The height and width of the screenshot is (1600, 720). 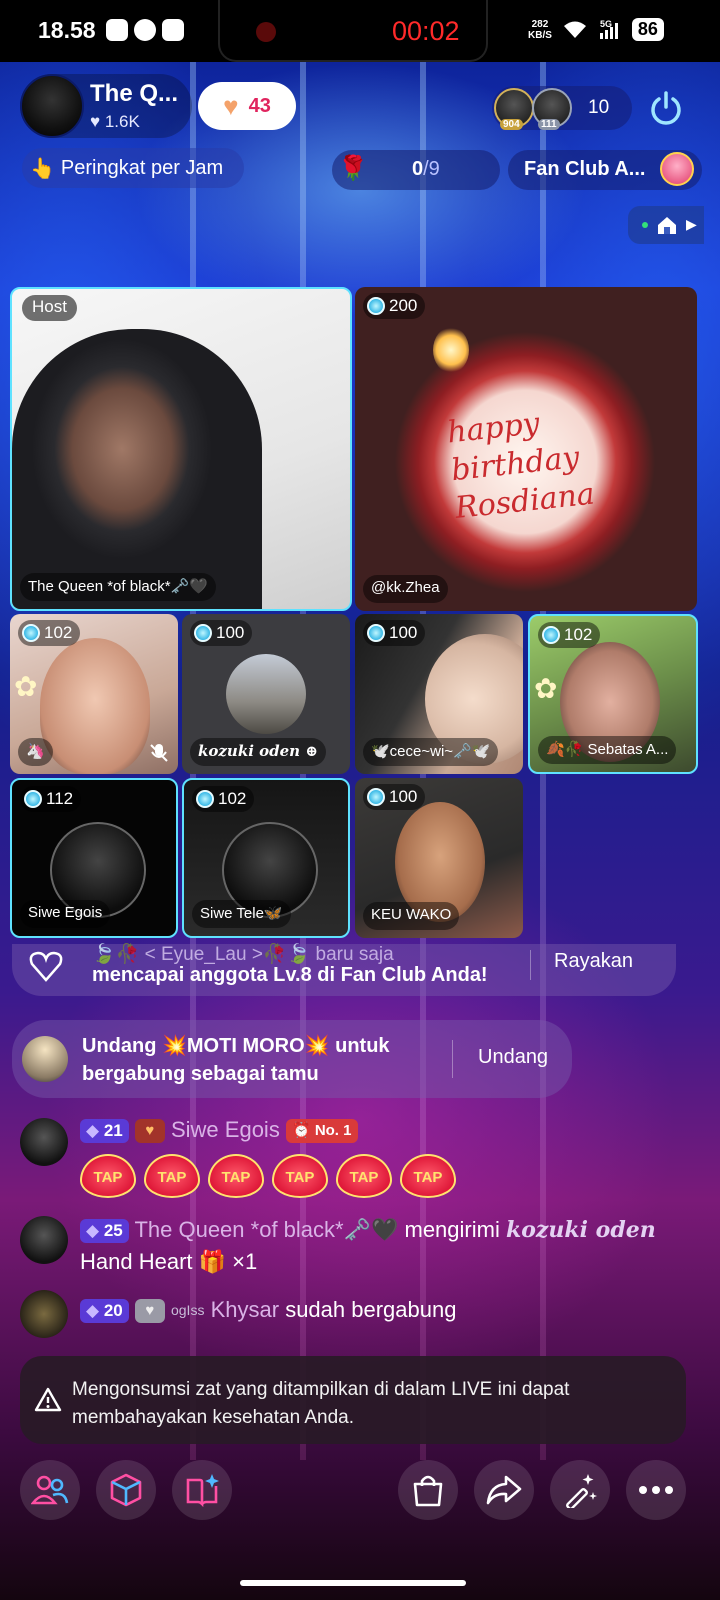 I want to click on host-profile-card: The Q... ♥ 1.6K, so click(x=106, y=106).